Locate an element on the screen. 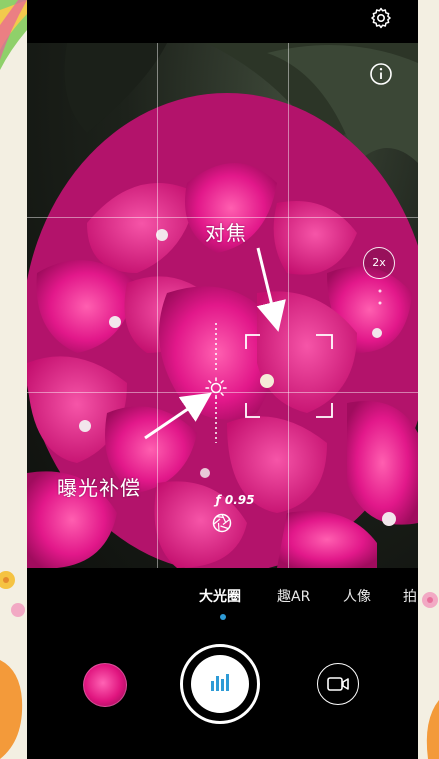 The width and height of the screenshot is (439, 759). zoom-button: 2x is located at coordinates (379, 263).